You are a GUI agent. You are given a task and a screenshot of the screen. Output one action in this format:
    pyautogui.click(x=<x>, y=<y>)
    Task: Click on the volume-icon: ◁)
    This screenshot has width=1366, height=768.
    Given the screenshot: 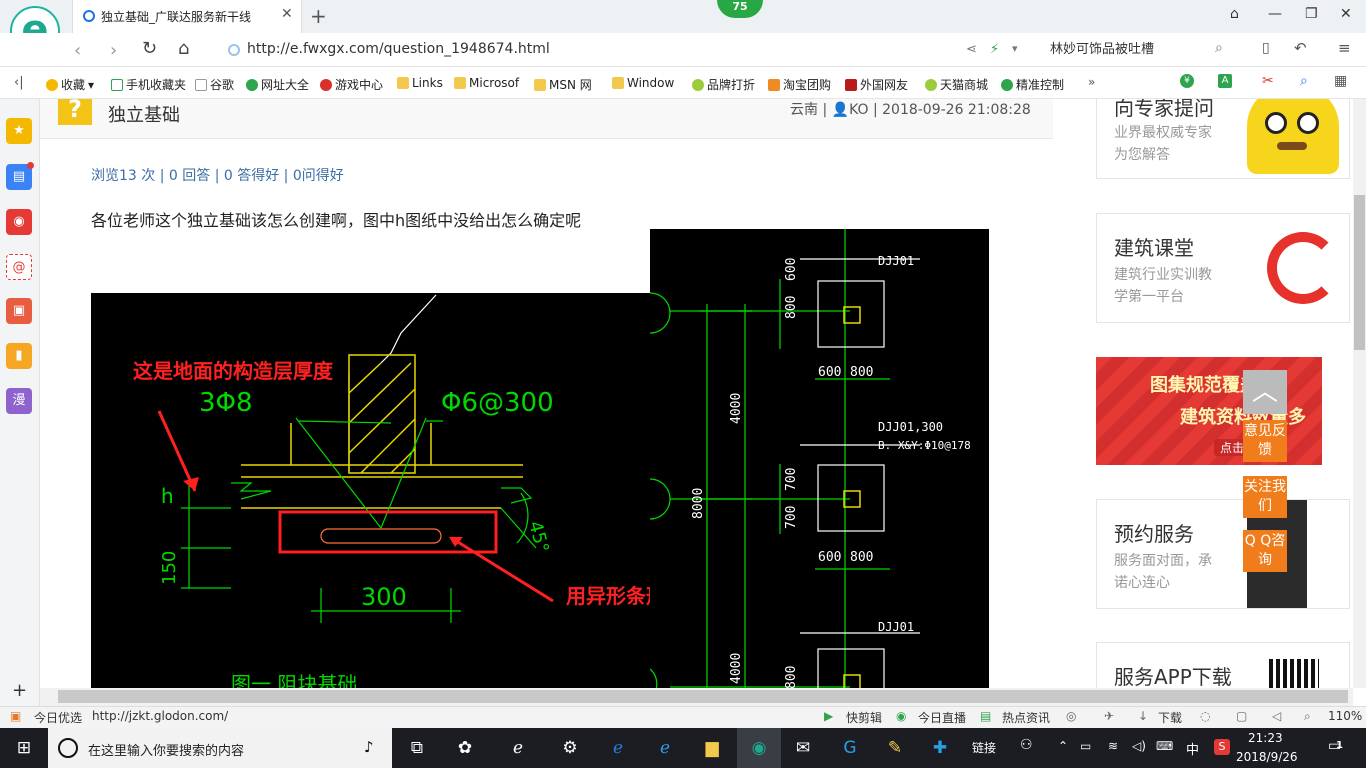 What is the action you would take?
    pyautogui.click(x=1139, y=746)
    